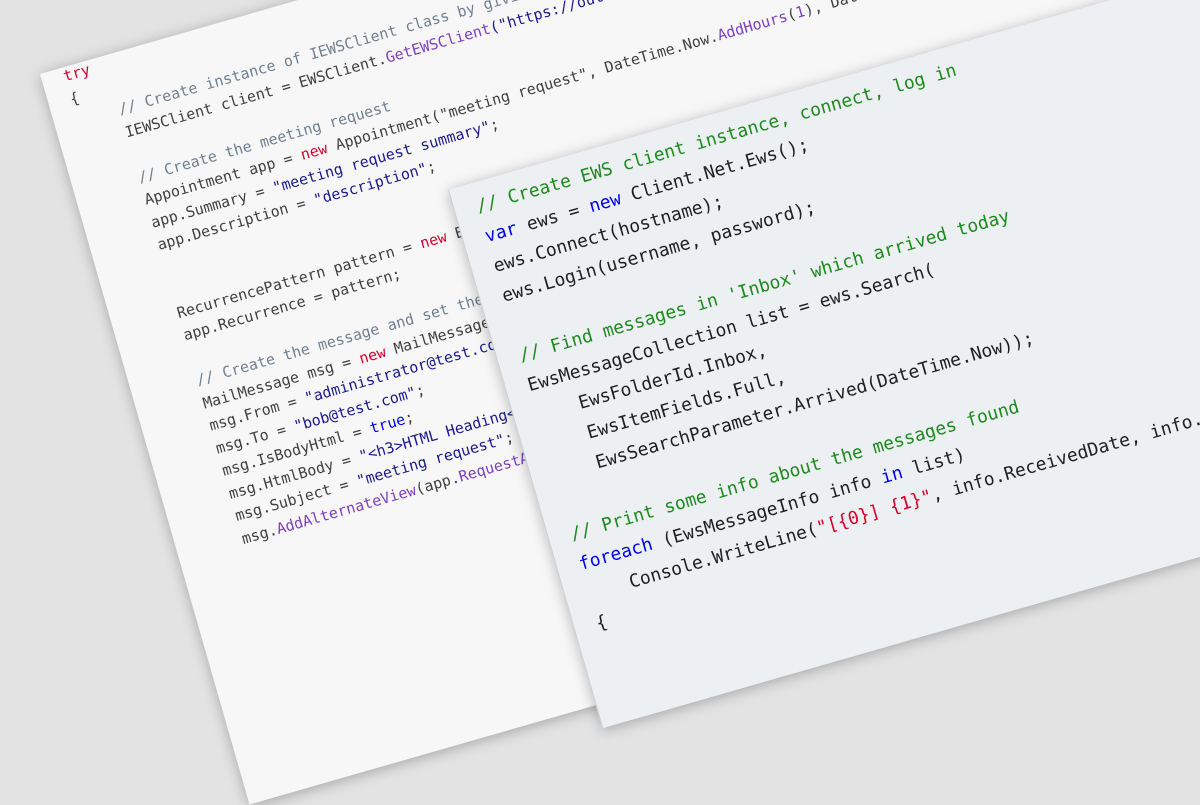  What do you see at coordinates (605, 203) in the screenshot?
I see `code-token: new` at bounding box center [605, 203].